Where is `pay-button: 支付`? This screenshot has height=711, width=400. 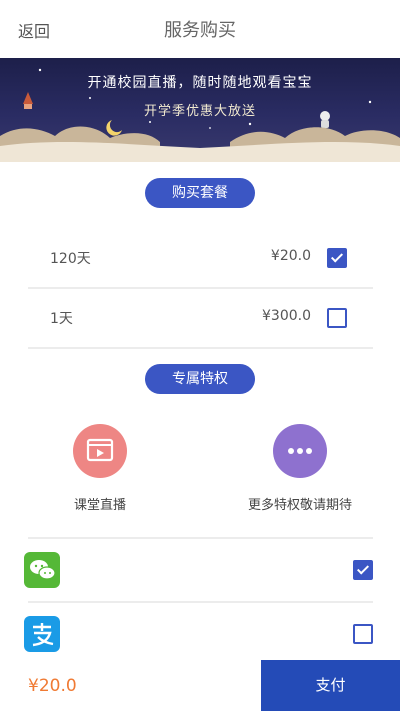
pay-button: 支付 is located at coordinates (330, 685).